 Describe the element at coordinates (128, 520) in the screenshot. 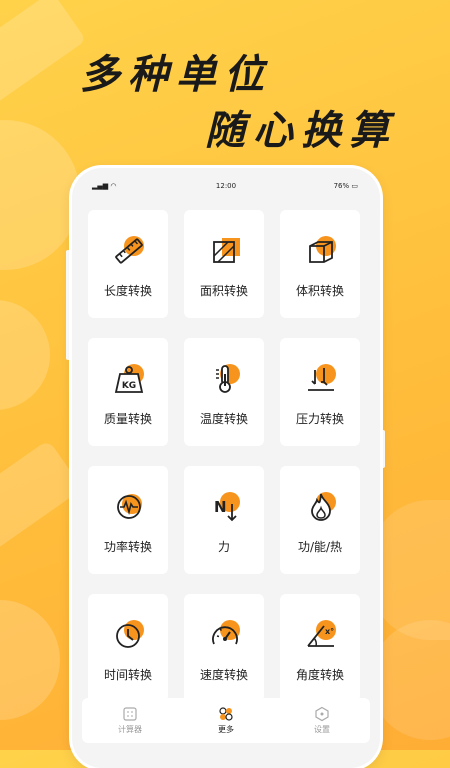

I see `converter-card: 功率转换` at that location.